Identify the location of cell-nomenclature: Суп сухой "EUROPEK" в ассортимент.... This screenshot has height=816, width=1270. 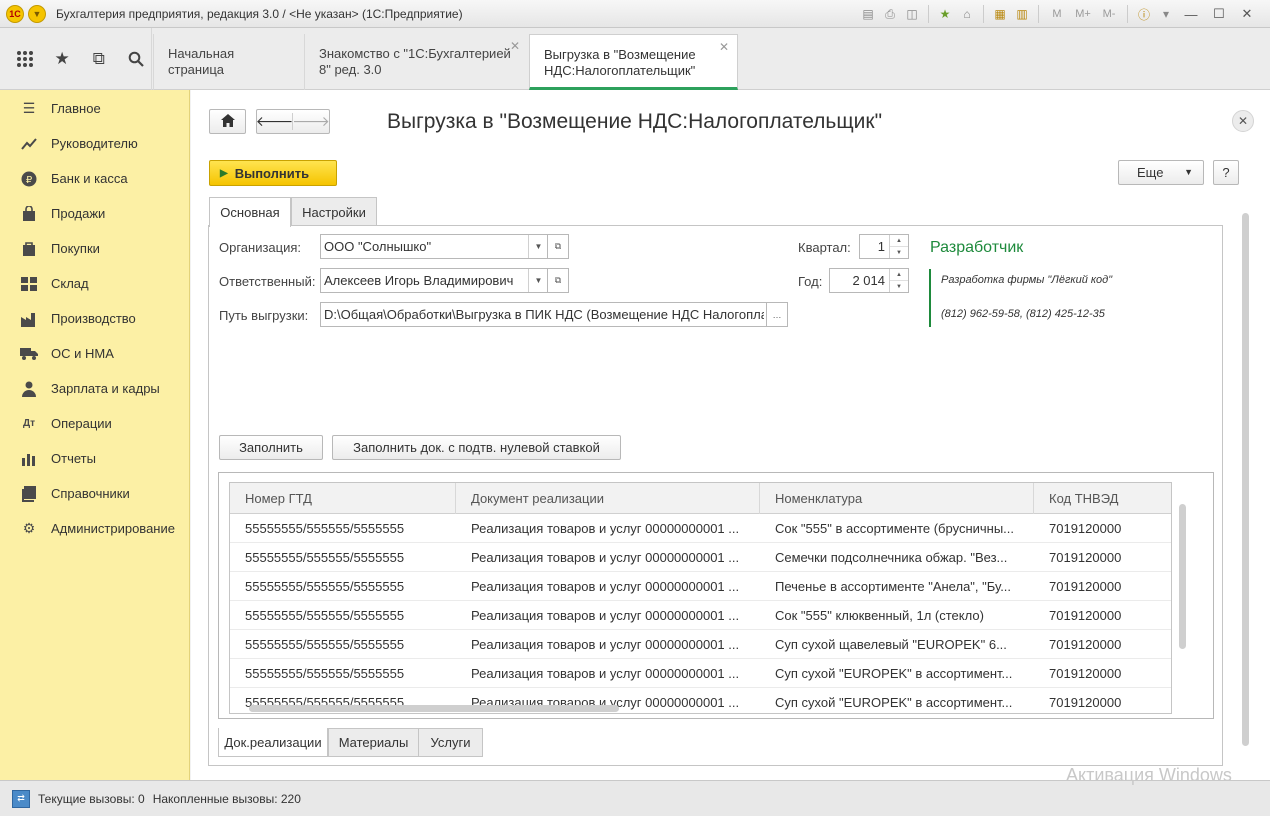
(894, 702).